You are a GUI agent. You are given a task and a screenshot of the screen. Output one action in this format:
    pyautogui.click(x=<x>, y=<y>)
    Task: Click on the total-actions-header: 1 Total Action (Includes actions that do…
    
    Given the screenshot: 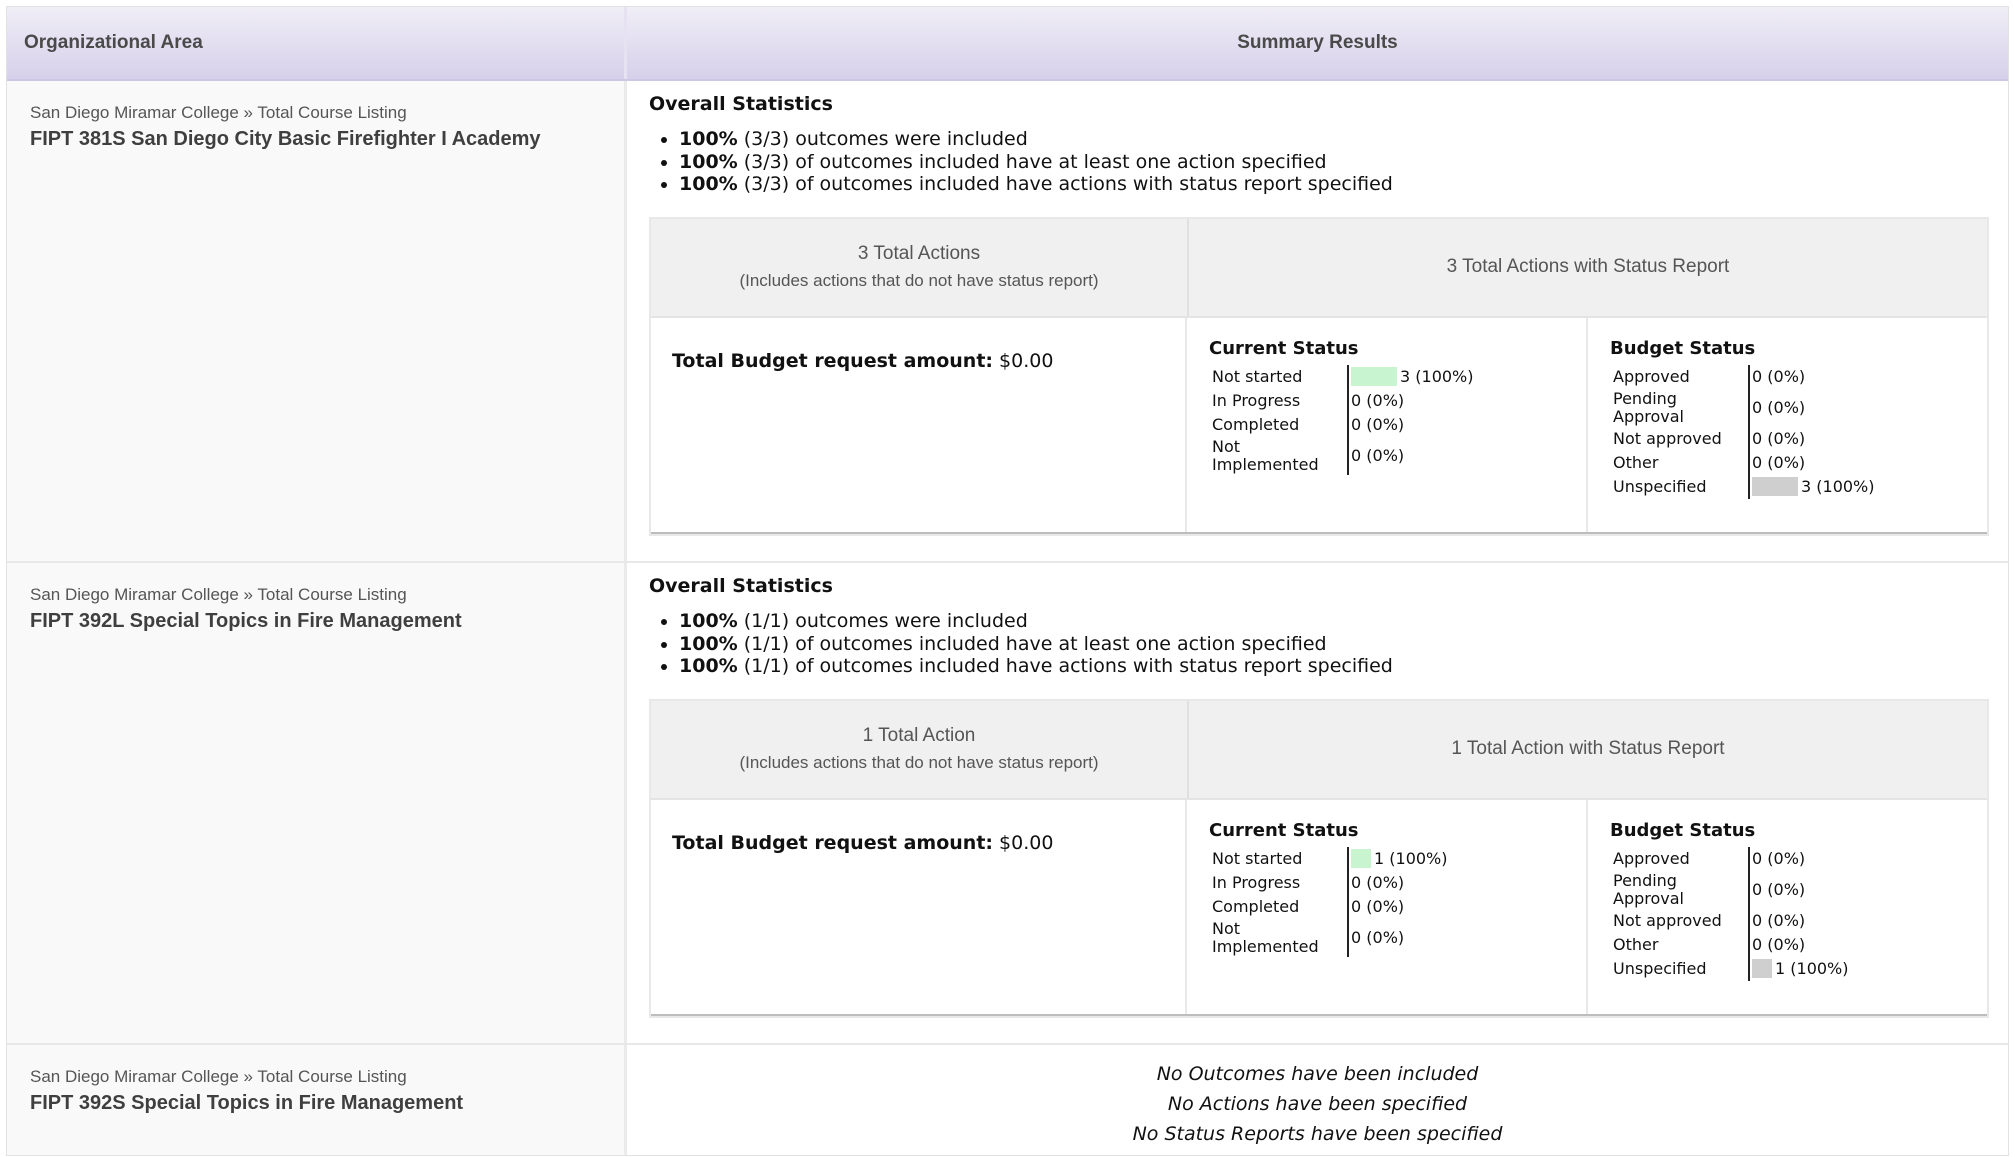 What is the action you would take?
    pyautogui.click(x=920, y=749)
    